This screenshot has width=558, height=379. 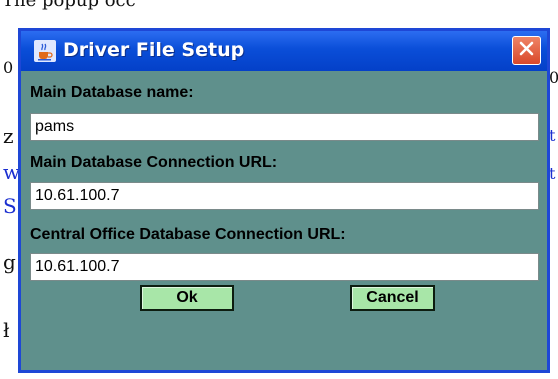 I want to click on background-text: z, so click(x=8, y=136).